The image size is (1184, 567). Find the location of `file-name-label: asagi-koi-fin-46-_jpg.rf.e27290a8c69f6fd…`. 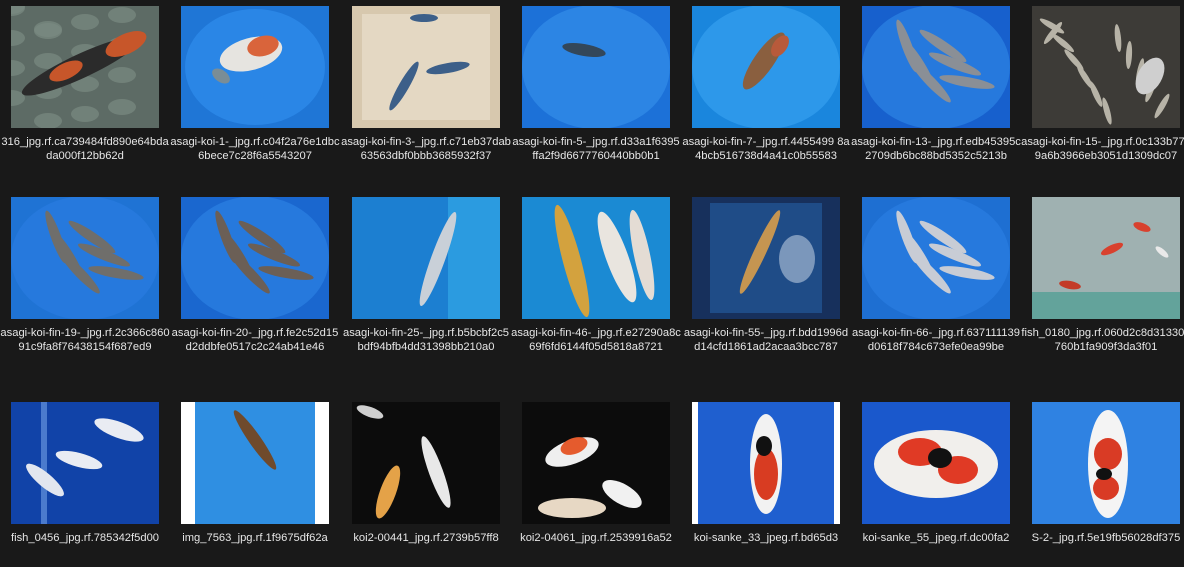

file-name-label: asagi-koi-fin-46-_jpg.rf.e27290a8c69f6fd… is located at coordinates (596, 340).